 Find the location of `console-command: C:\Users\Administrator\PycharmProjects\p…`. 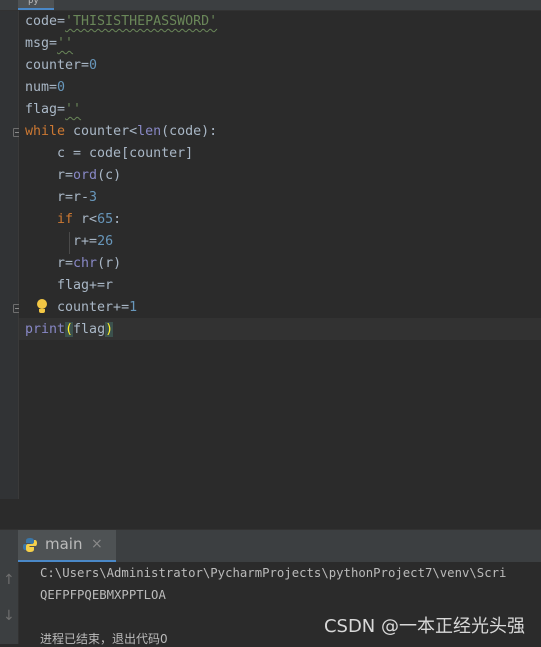

console-command: C:\Users\Administrator\PycharmProjects\p… is located at coordinates (273, 573).